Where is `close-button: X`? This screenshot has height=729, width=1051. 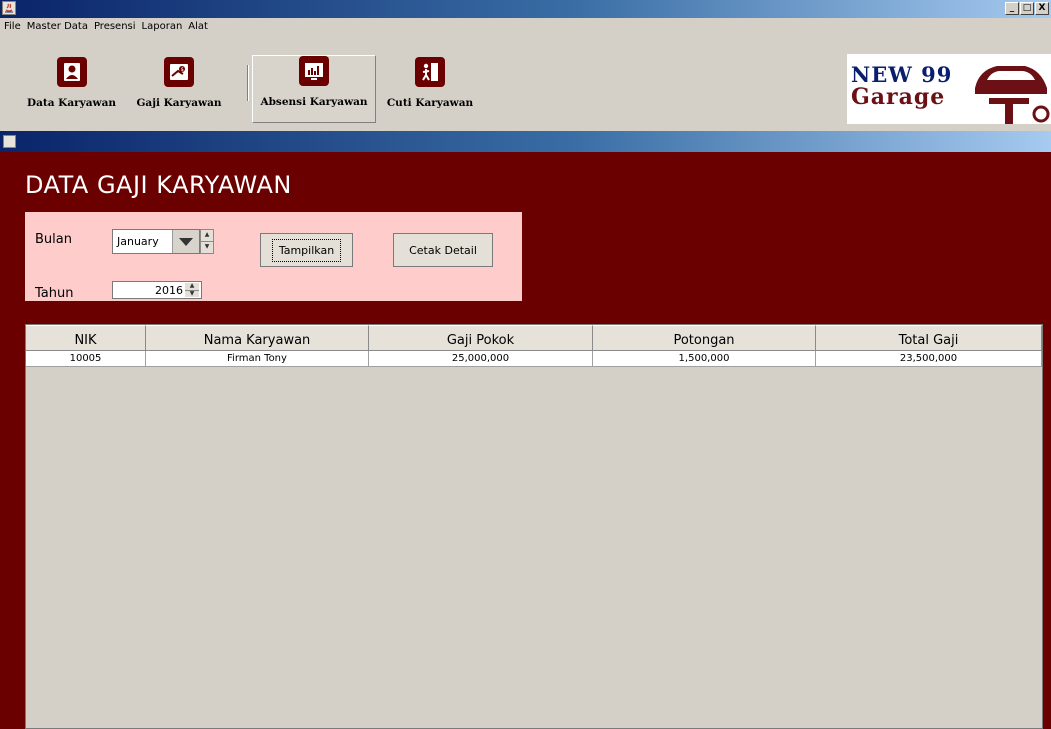
close-button: X is located at coordinates (1042, 8).